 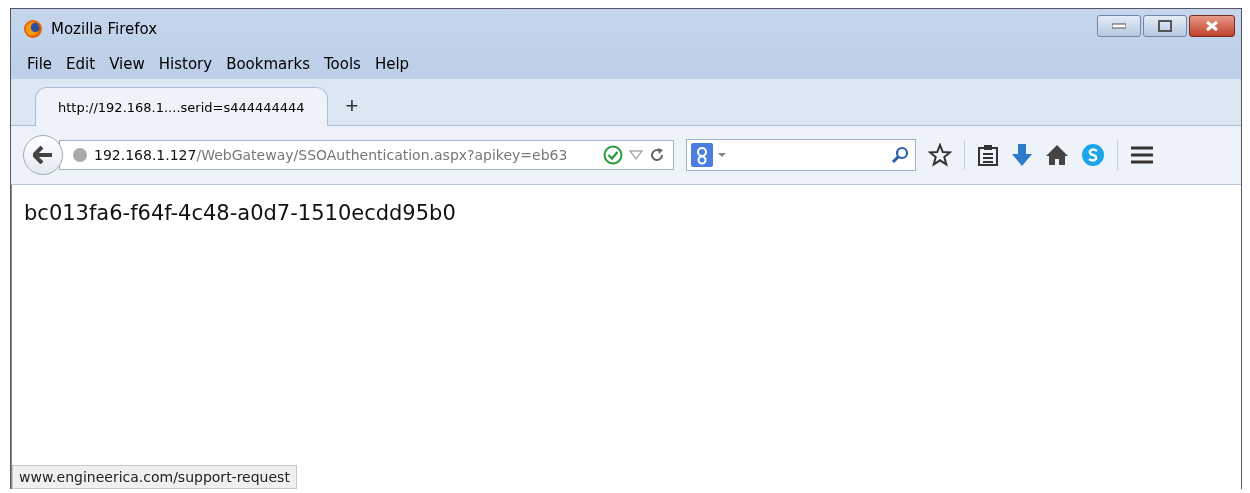 I want to click on menu-item: Bookmarks, so click(x=268, y=64).